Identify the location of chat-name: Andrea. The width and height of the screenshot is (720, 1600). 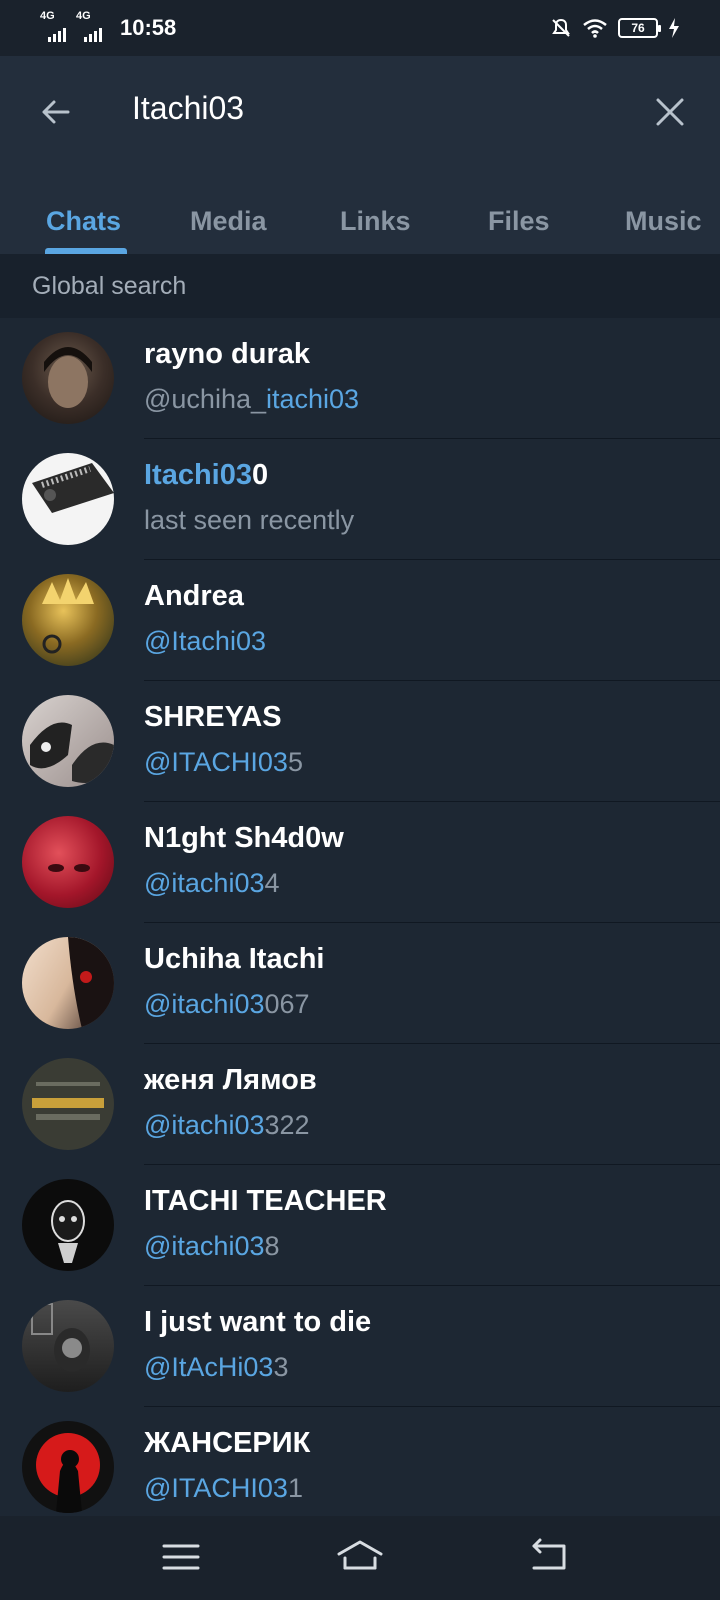
(194, 596).